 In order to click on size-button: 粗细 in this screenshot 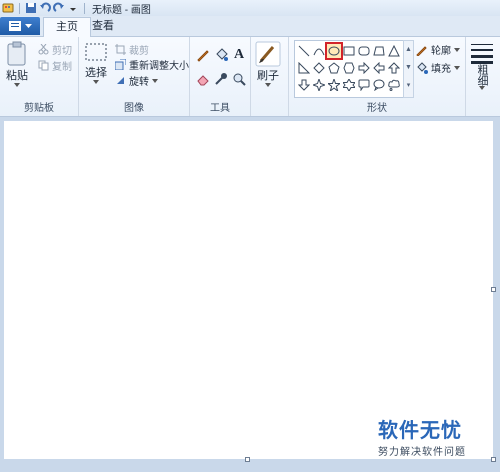, I will do `click(482, 66)`.